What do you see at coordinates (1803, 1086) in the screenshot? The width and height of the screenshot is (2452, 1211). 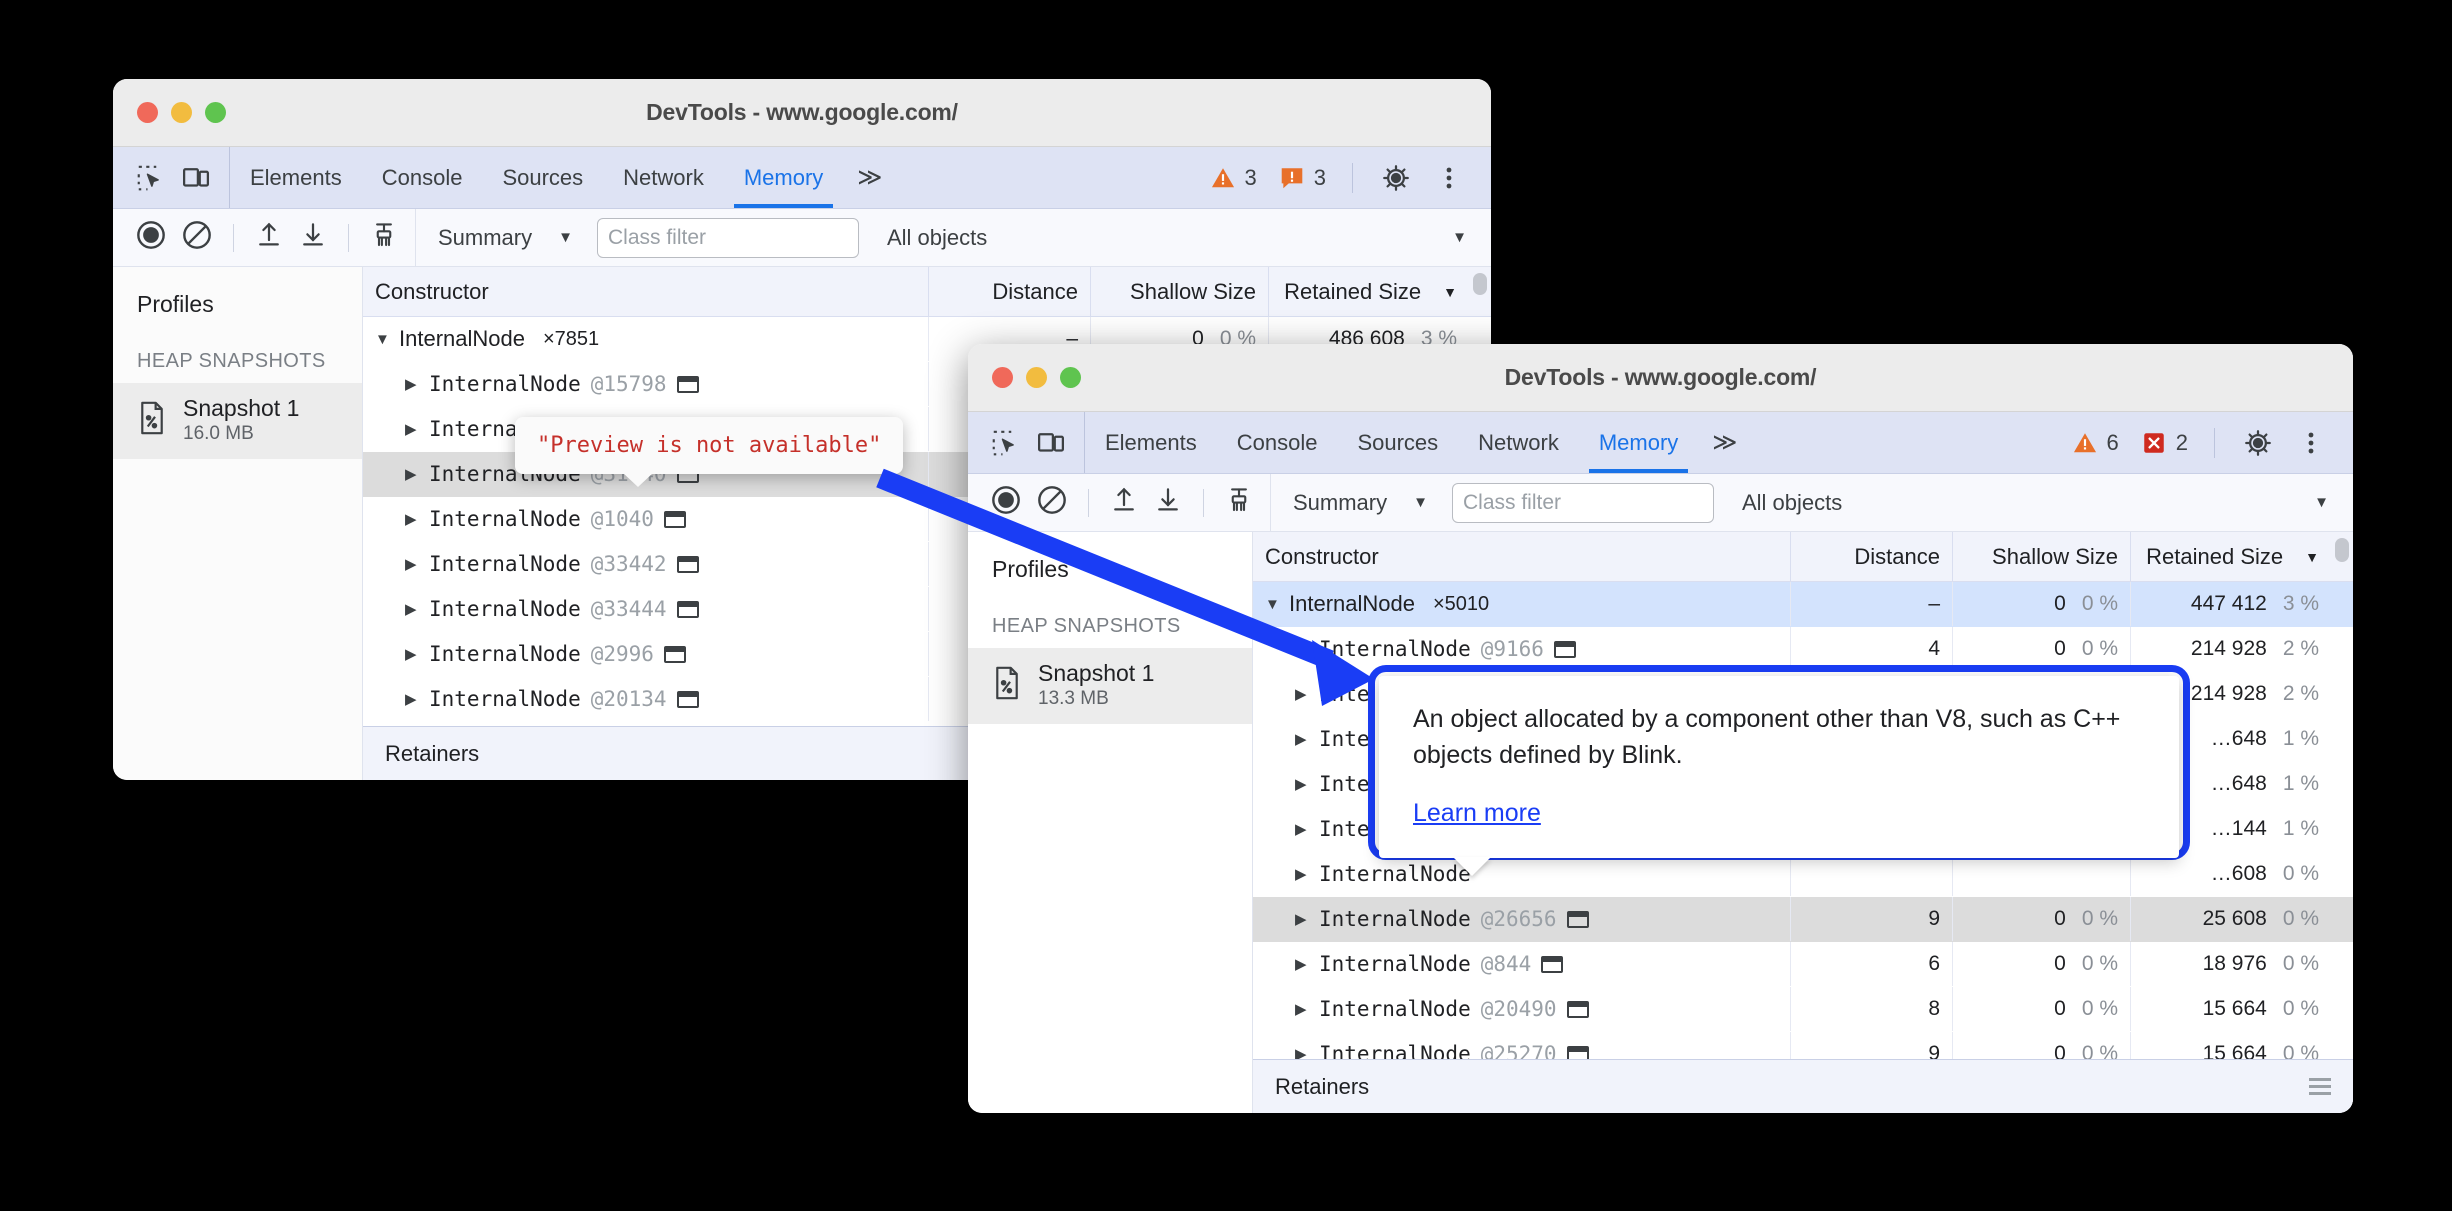 I see `window2-retainers-bar: Retainers` at bounding box center [1803, 1086].